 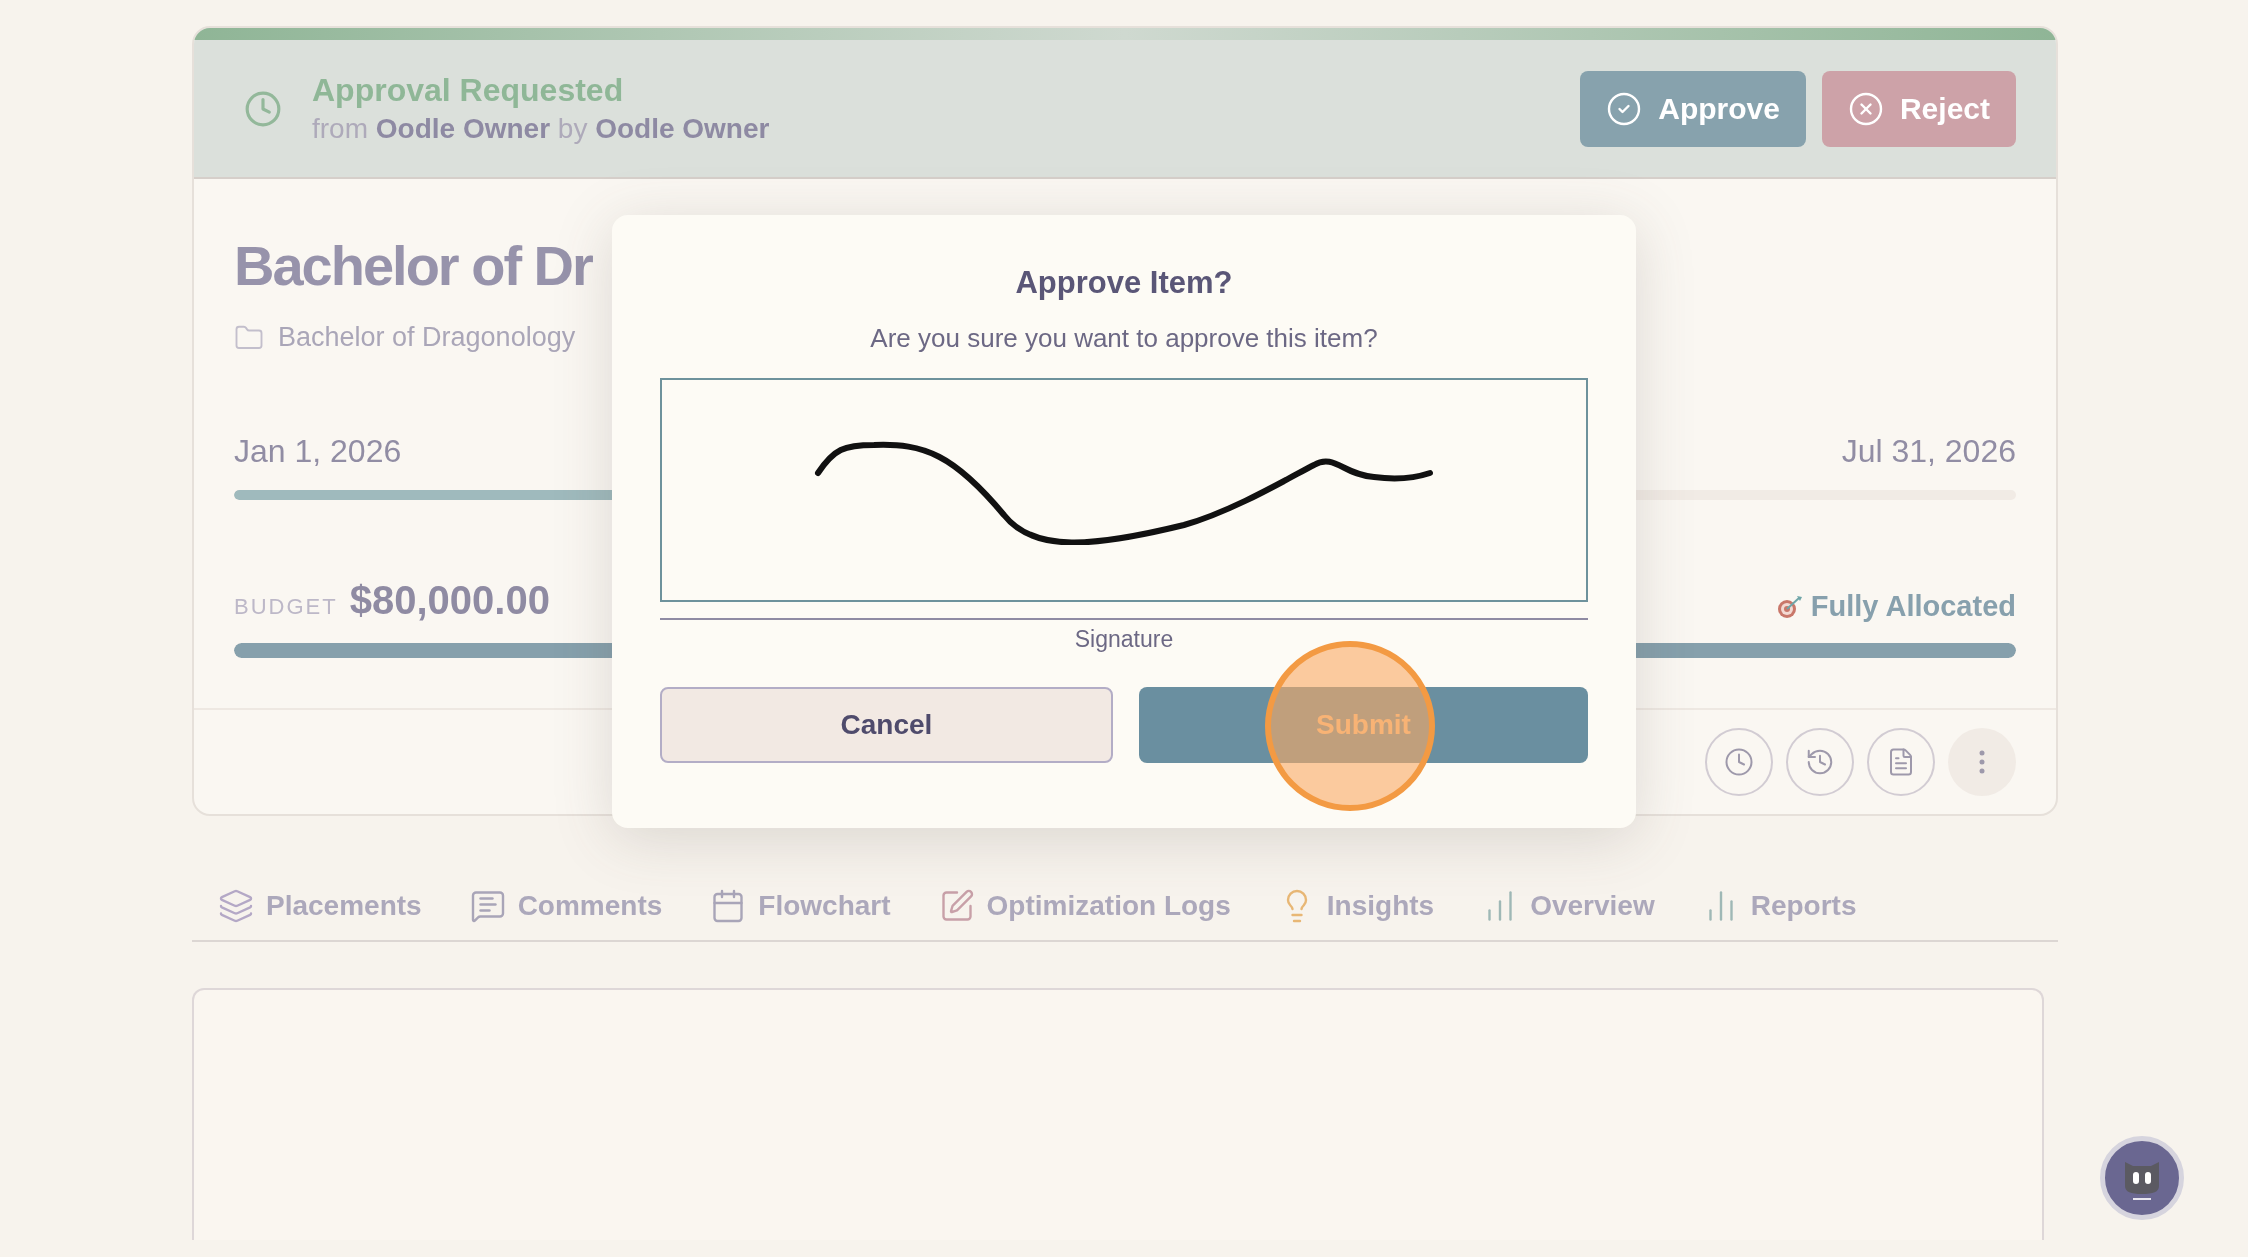 What do you see at coordinates (800, 906) in the screenshot?
I see `tab: Flowchart` at bounding box center [800, 906].